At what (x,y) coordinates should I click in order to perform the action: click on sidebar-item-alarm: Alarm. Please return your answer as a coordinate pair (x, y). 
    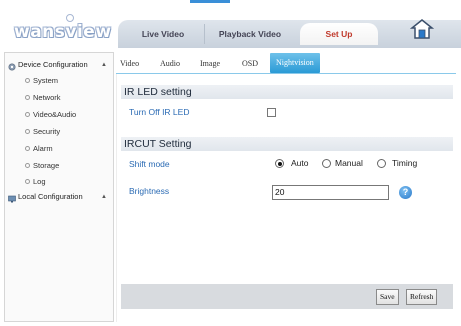
    Looking at the image, I should click on (39, 149).